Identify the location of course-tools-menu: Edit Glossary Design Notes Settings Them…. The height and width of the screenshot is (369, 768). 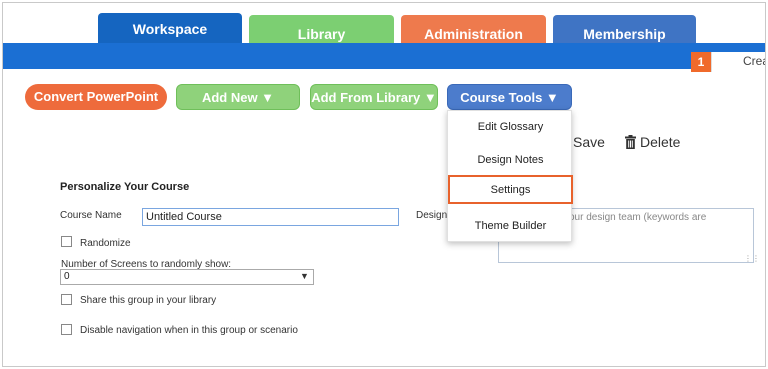
(510, 176).